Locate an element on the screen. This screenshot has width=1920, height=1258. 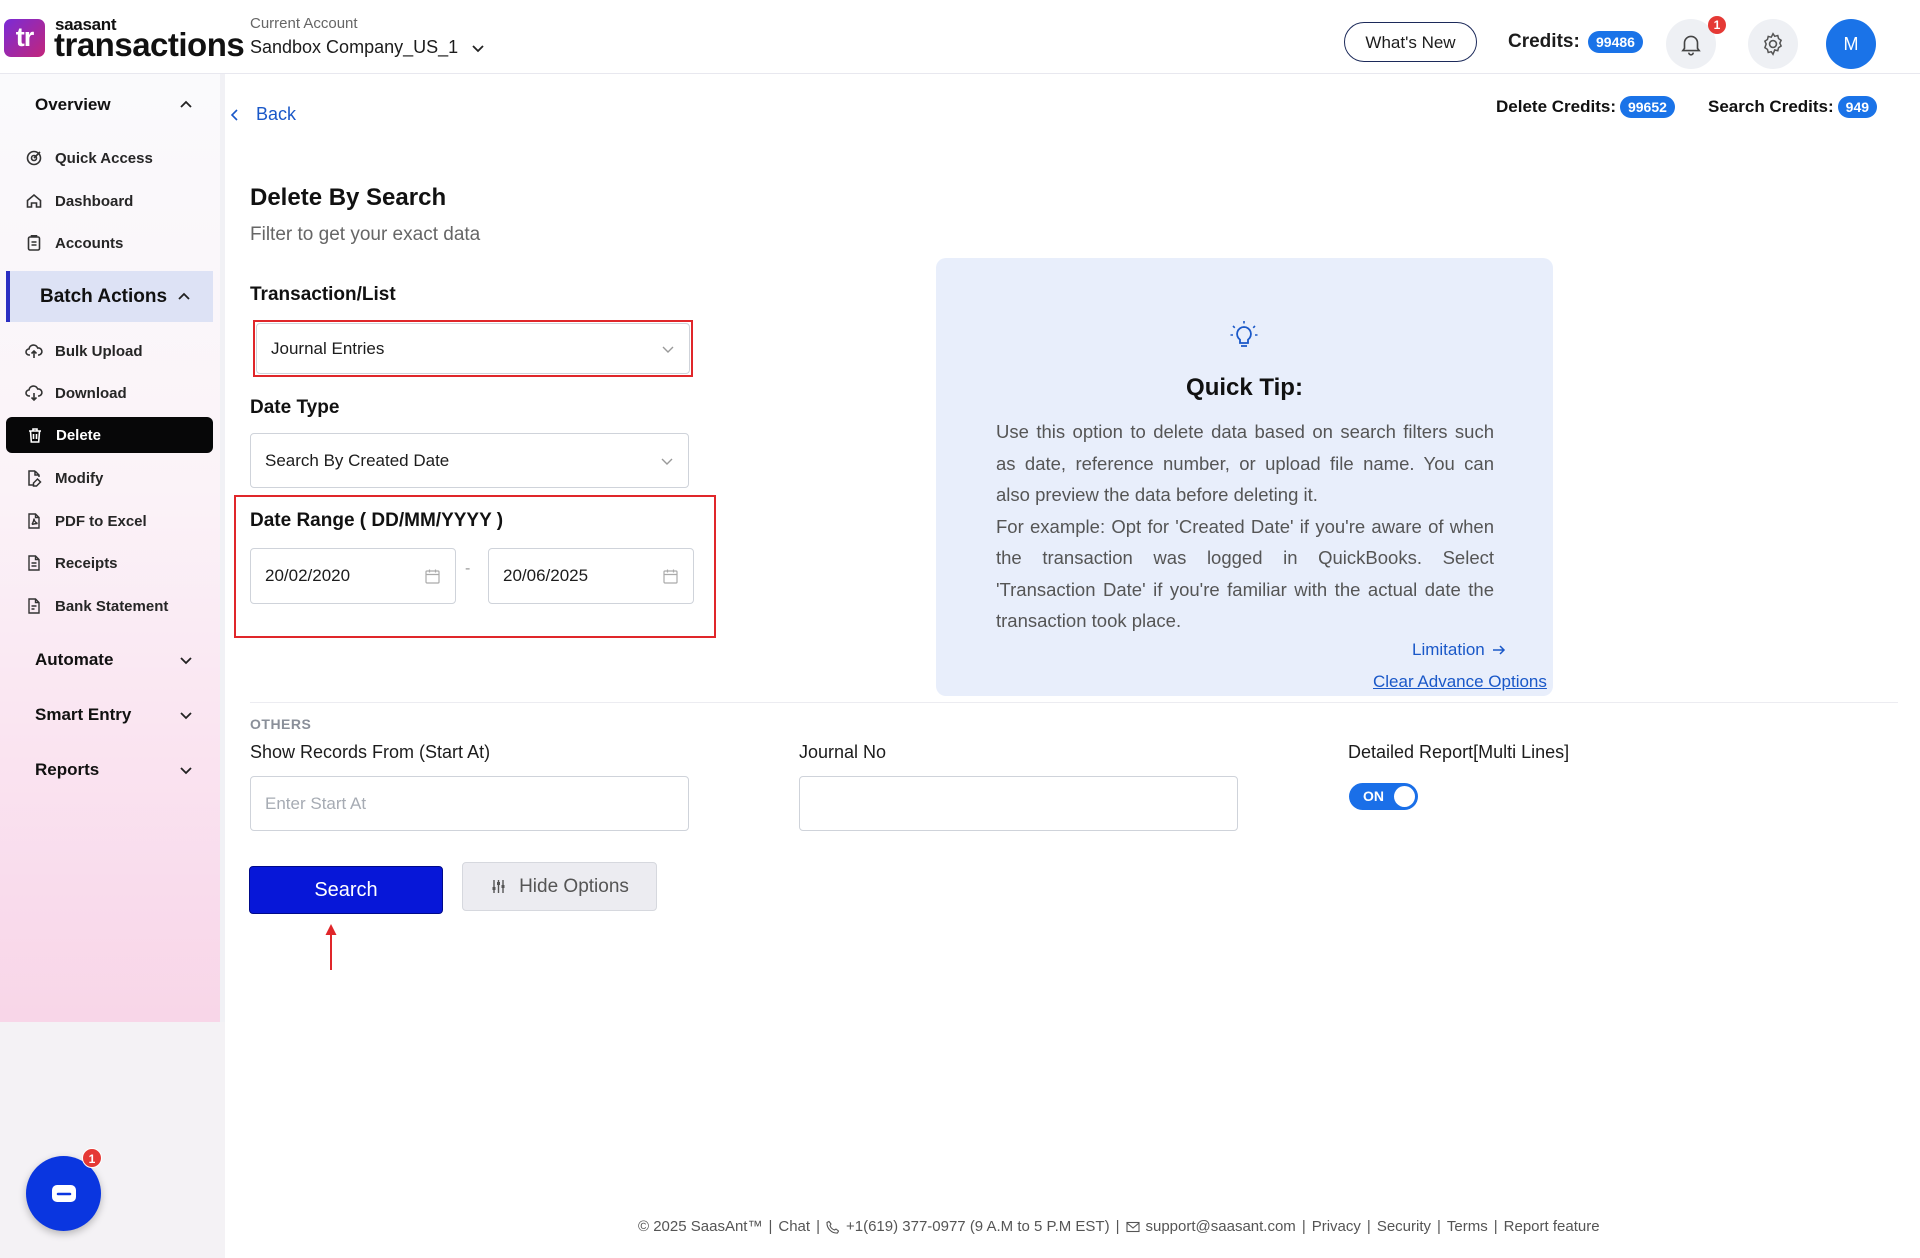
sidebar-section-label: Automate is located at coordinates (74, 659).